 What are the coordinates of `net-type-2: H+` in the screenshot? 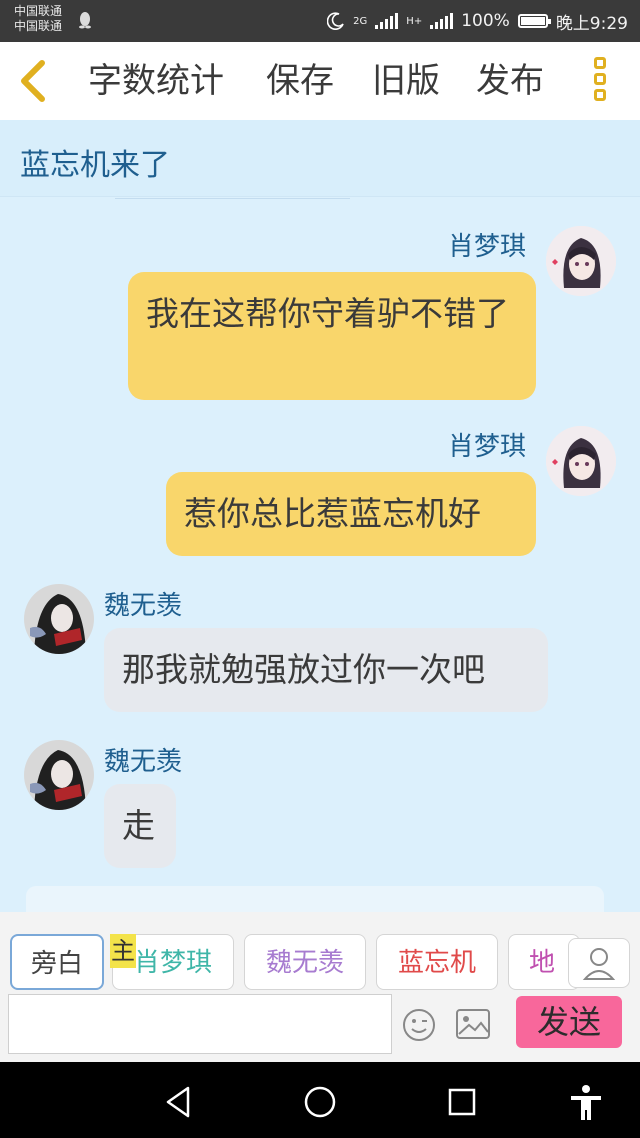 It's located at (414, 21).